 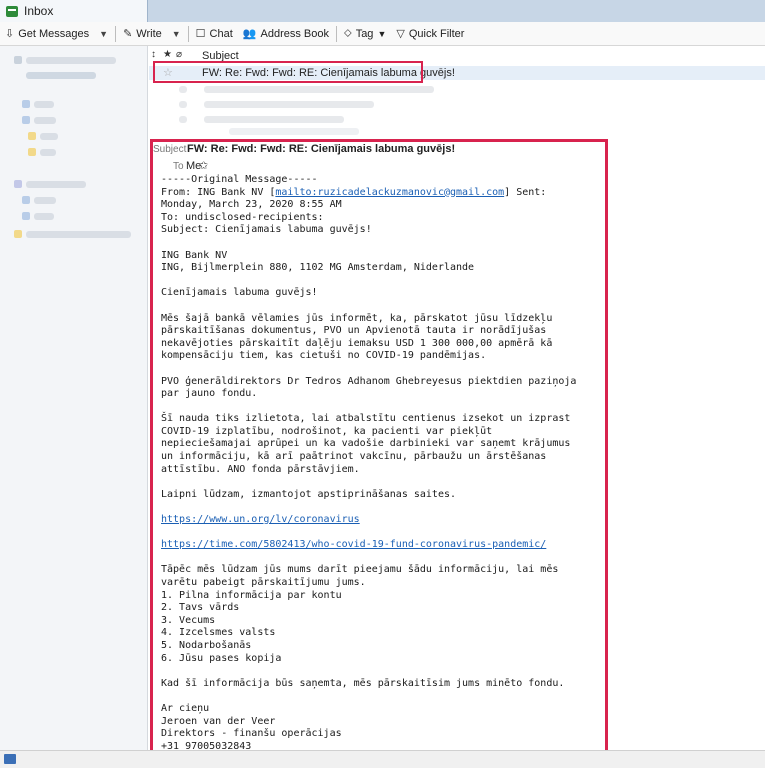 I want to click on quick-filter-button: ▽ Quick Filter, so click(x=430, y=34).